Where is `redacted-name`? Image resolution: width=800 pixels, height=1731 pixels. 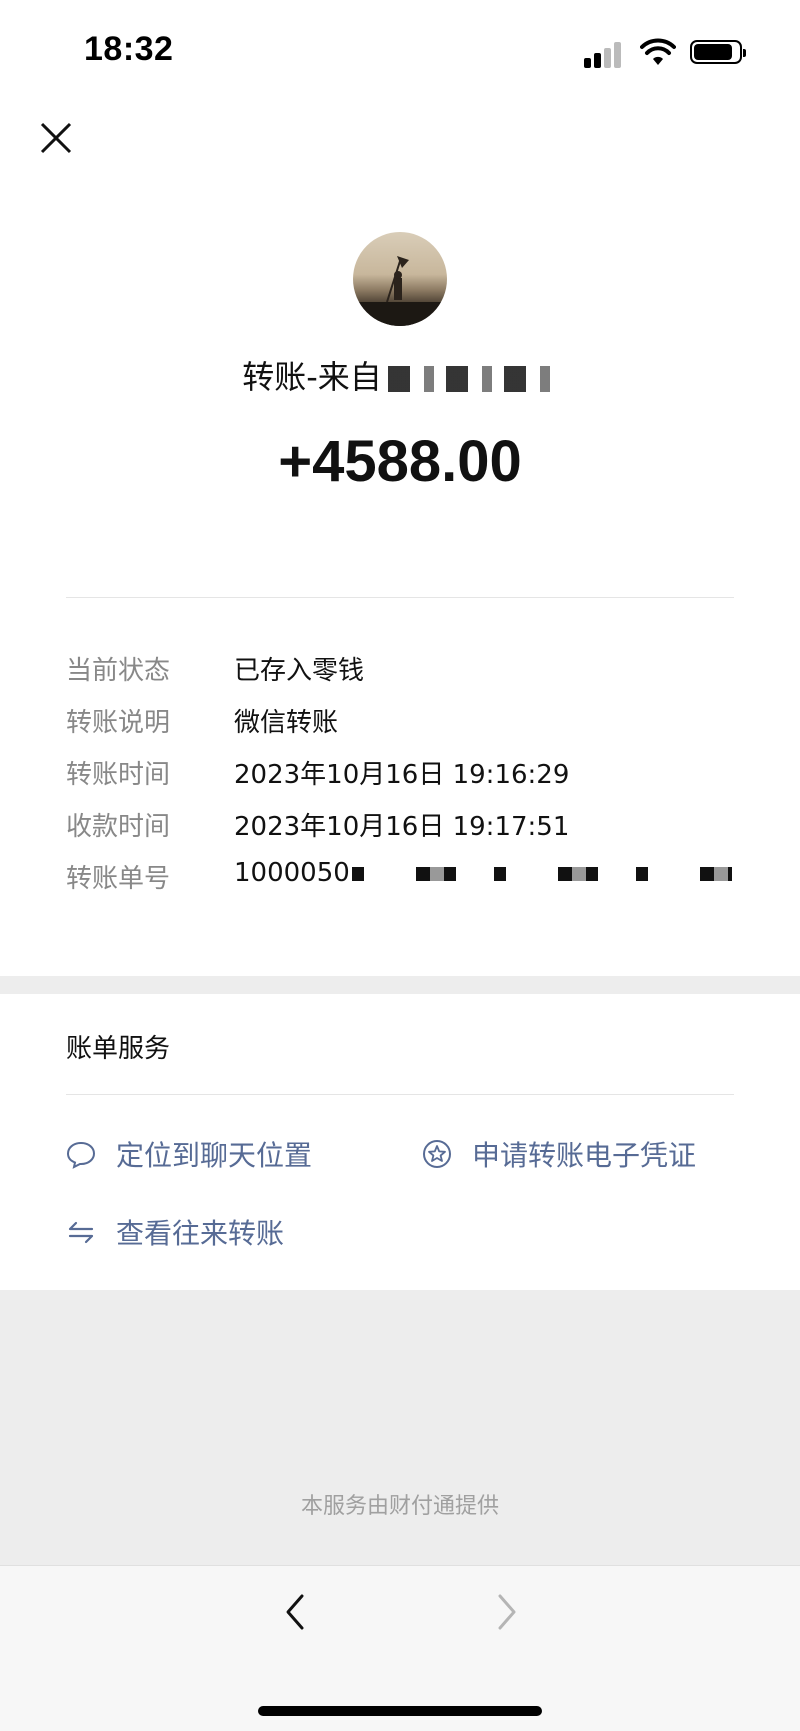 redacted-name is located at coordinates (472, 379).